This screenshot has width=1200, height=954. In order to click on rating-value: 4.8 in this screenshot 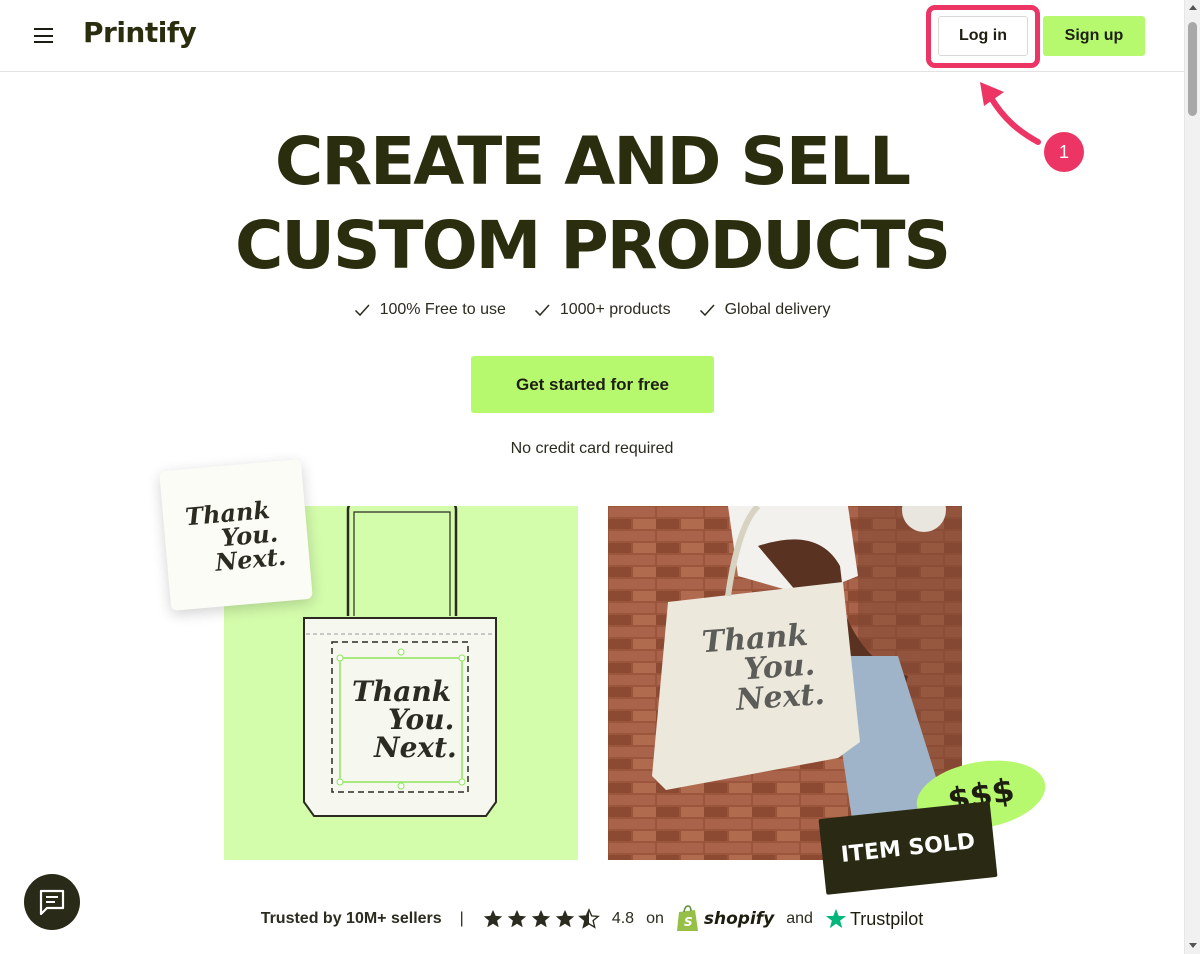, I will do `click(623, 918)`.